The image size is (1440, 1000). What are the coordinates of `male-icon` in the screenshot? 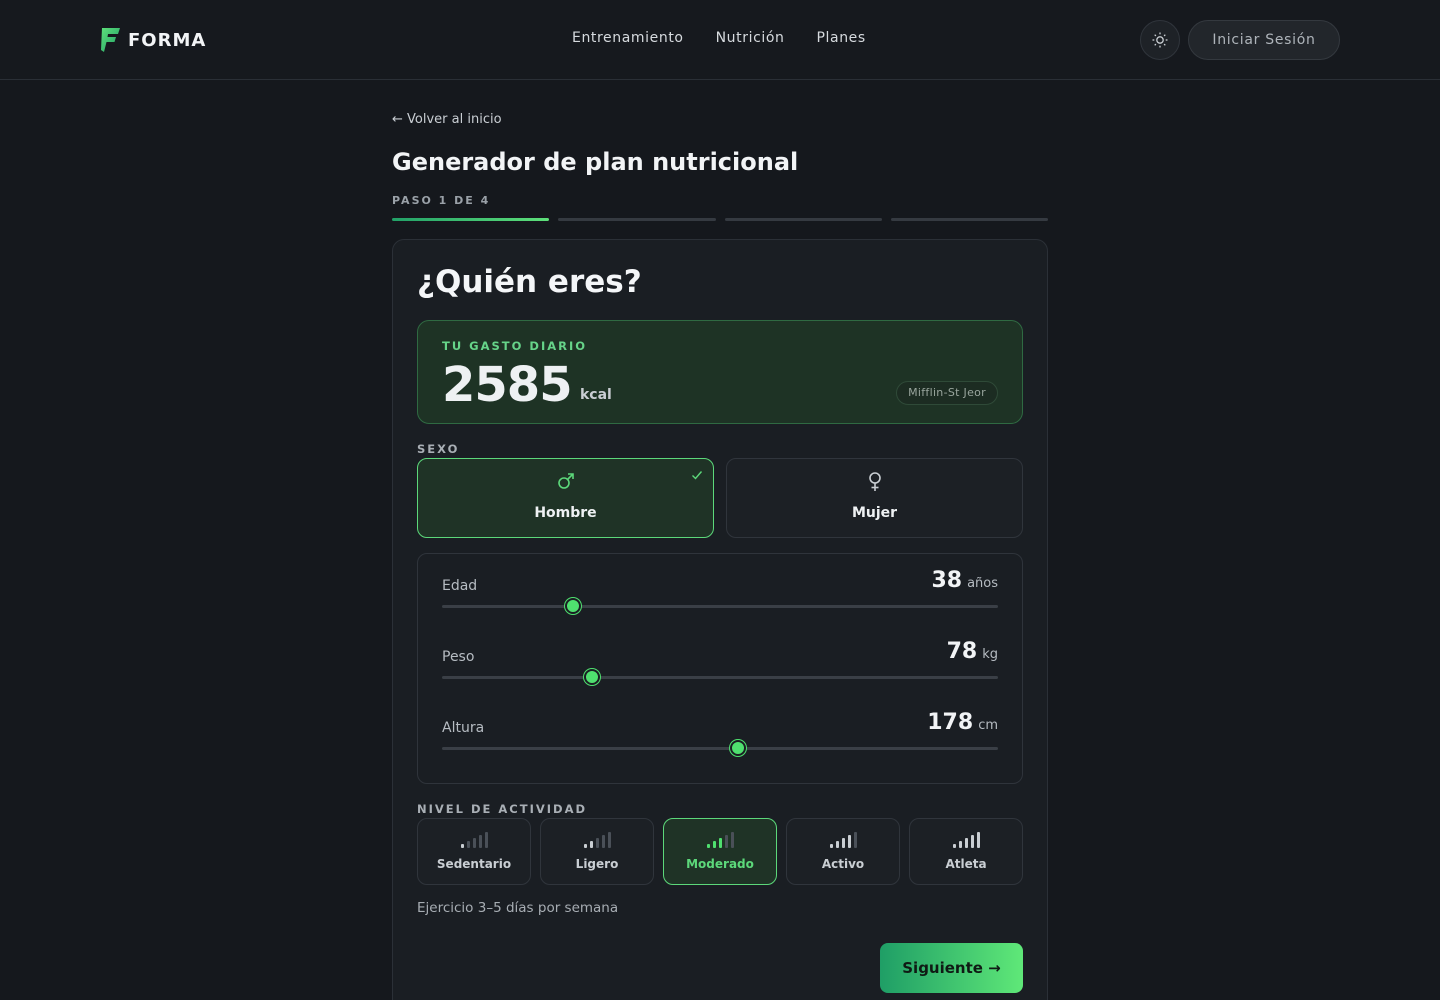 It's located at (565, 483).